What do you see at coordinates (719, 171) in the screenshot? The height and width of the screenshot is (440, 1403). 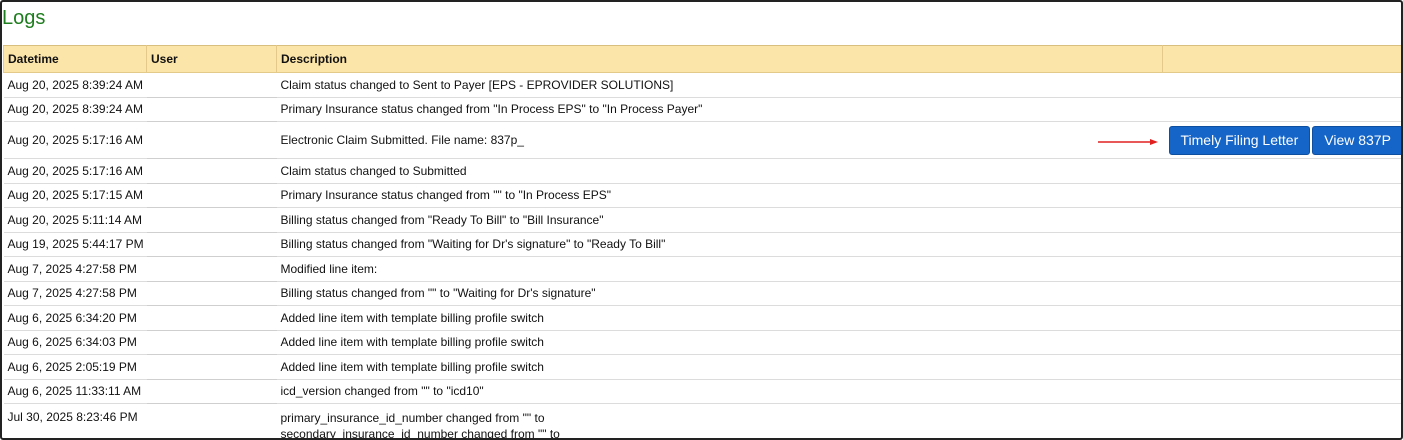 I see `cell-description: Claim status changed to Submitted` at bounding box center [719, 171].